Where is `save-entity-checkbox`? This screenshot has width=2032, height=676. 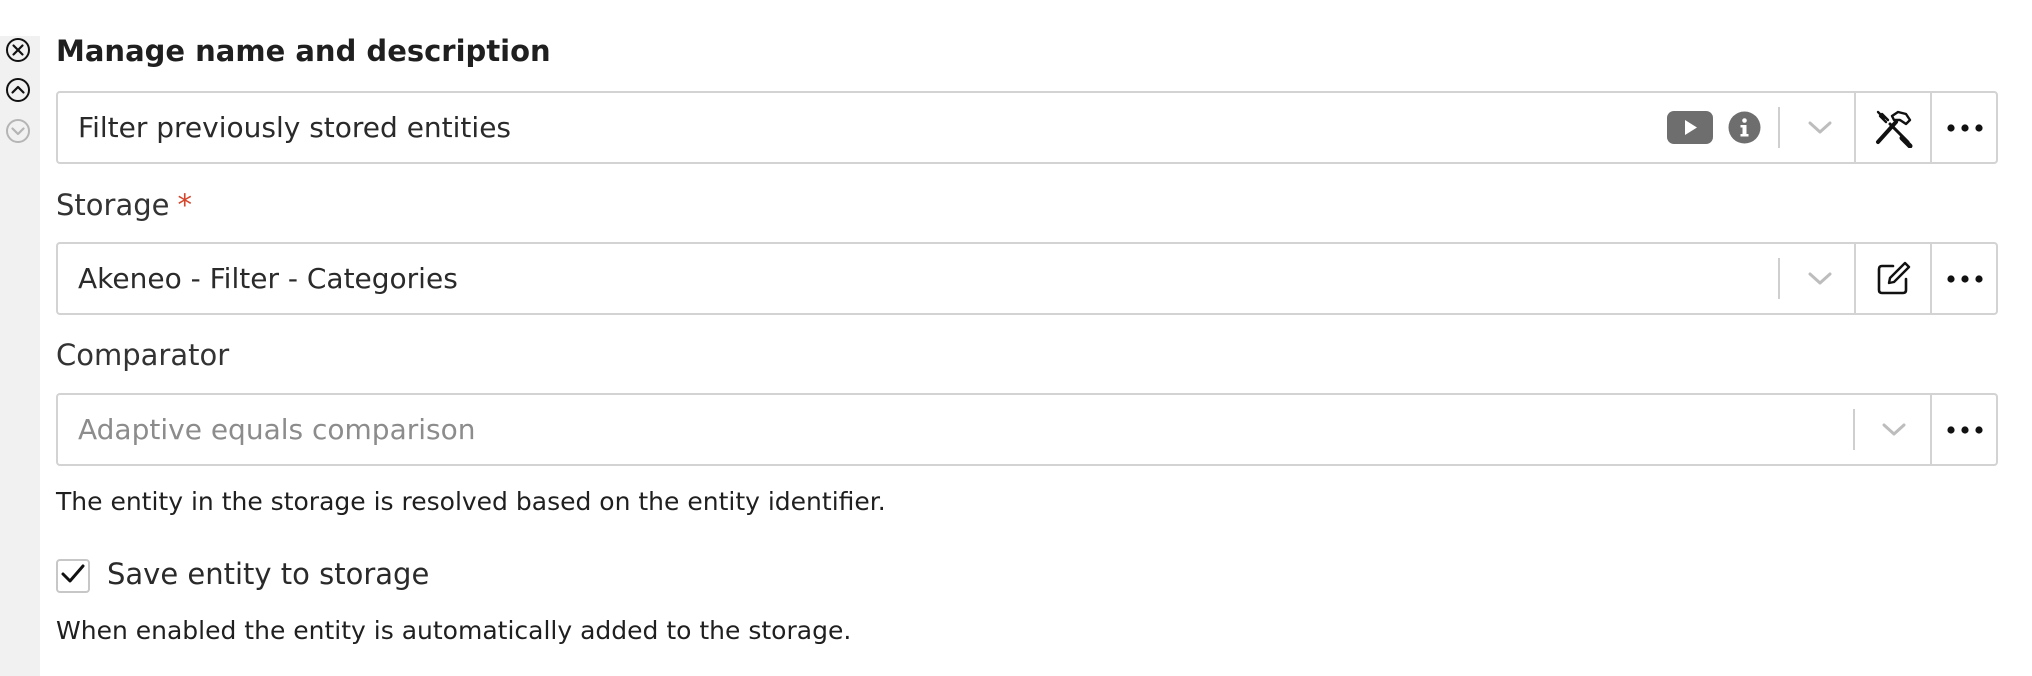 save-entity-checkbox is located at coordinates (73, 576).